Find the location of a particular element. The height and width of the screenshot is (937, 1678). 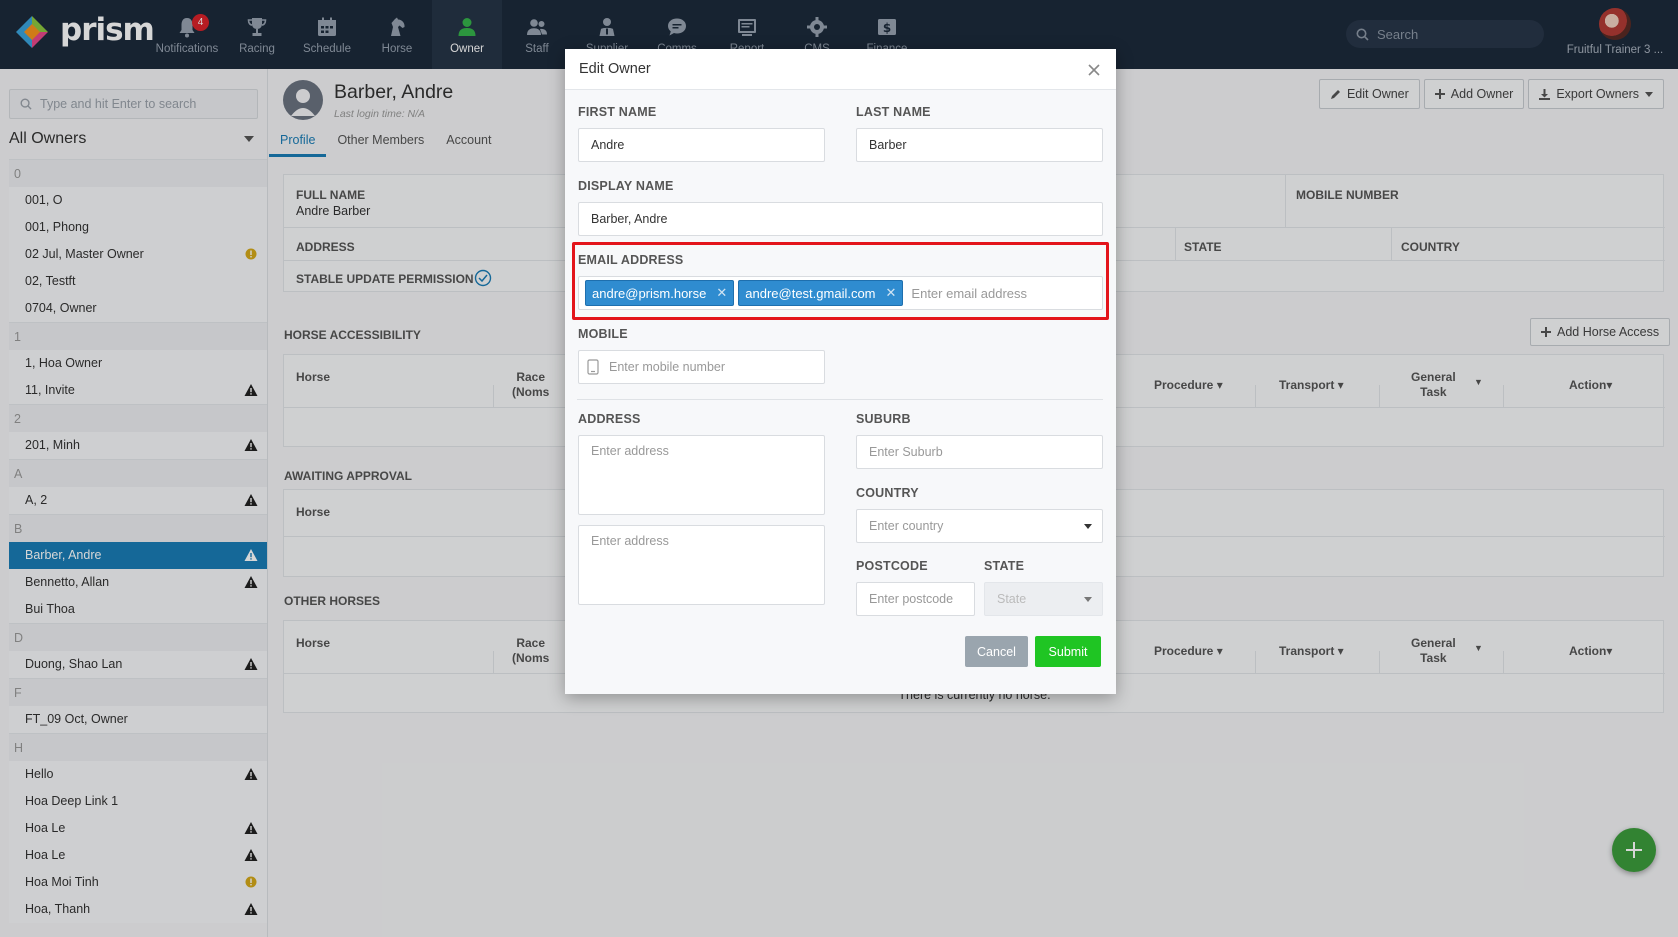

divider is located at coordinates (840, 399).